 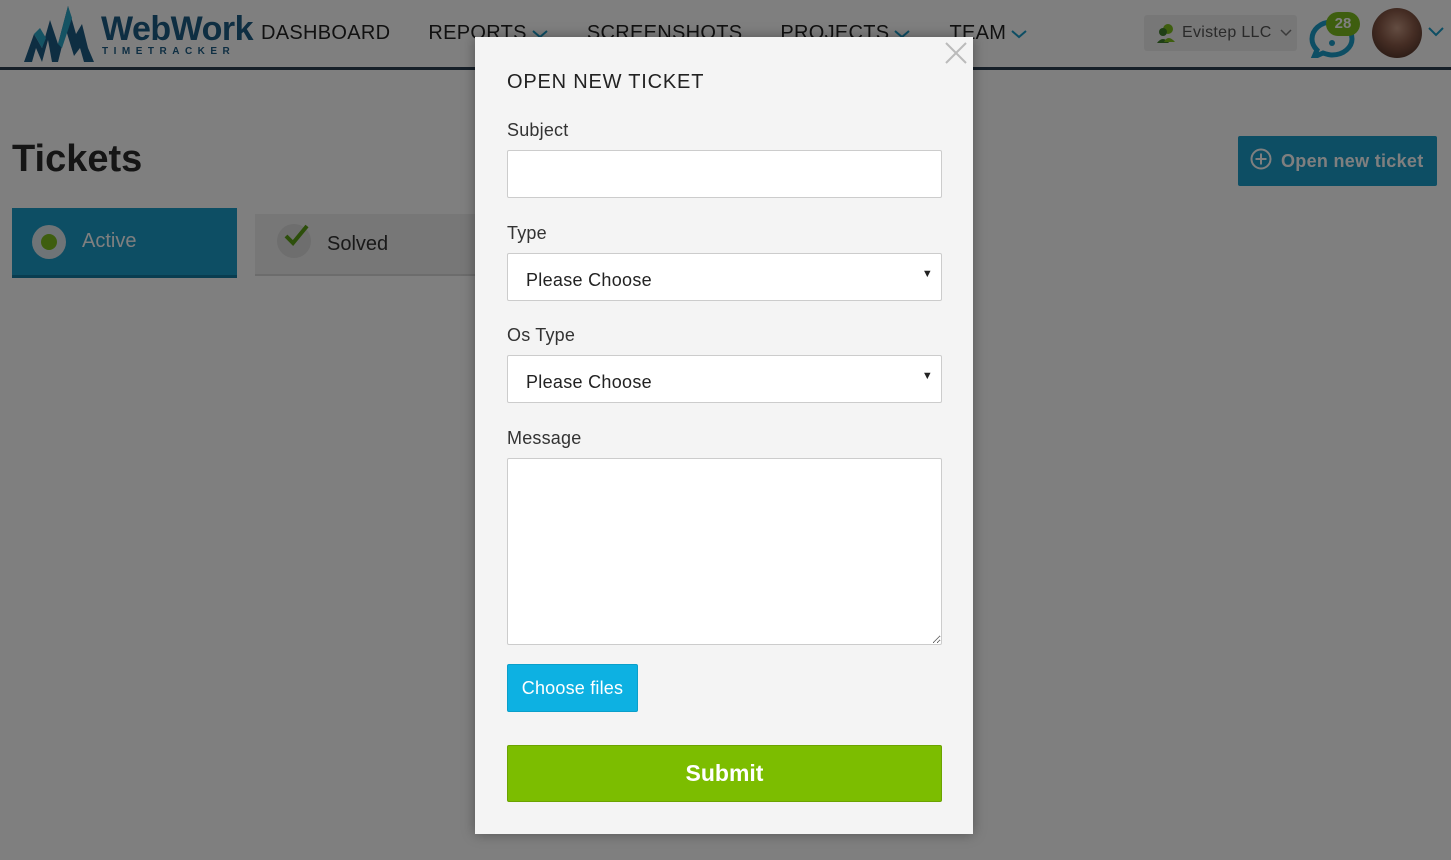 What do you see at coordinates (544, 438) in the screenshot?
I see `message-label: Message` at bounding box center [544, 438].